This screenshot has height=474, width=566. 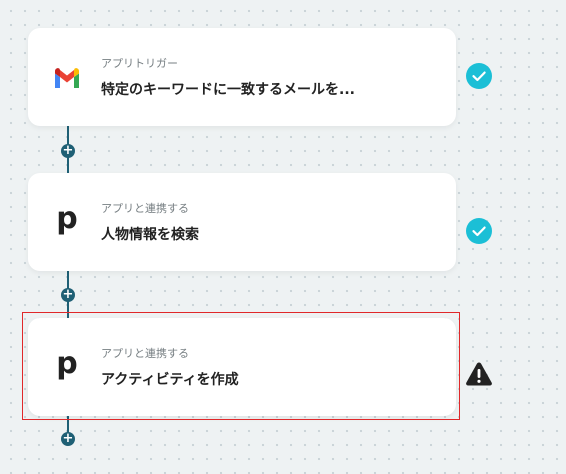 What do you see at coordinates (67, 77) in the screenshot?
I see `gmail-logo-icon` at bounding box center [67, 77].